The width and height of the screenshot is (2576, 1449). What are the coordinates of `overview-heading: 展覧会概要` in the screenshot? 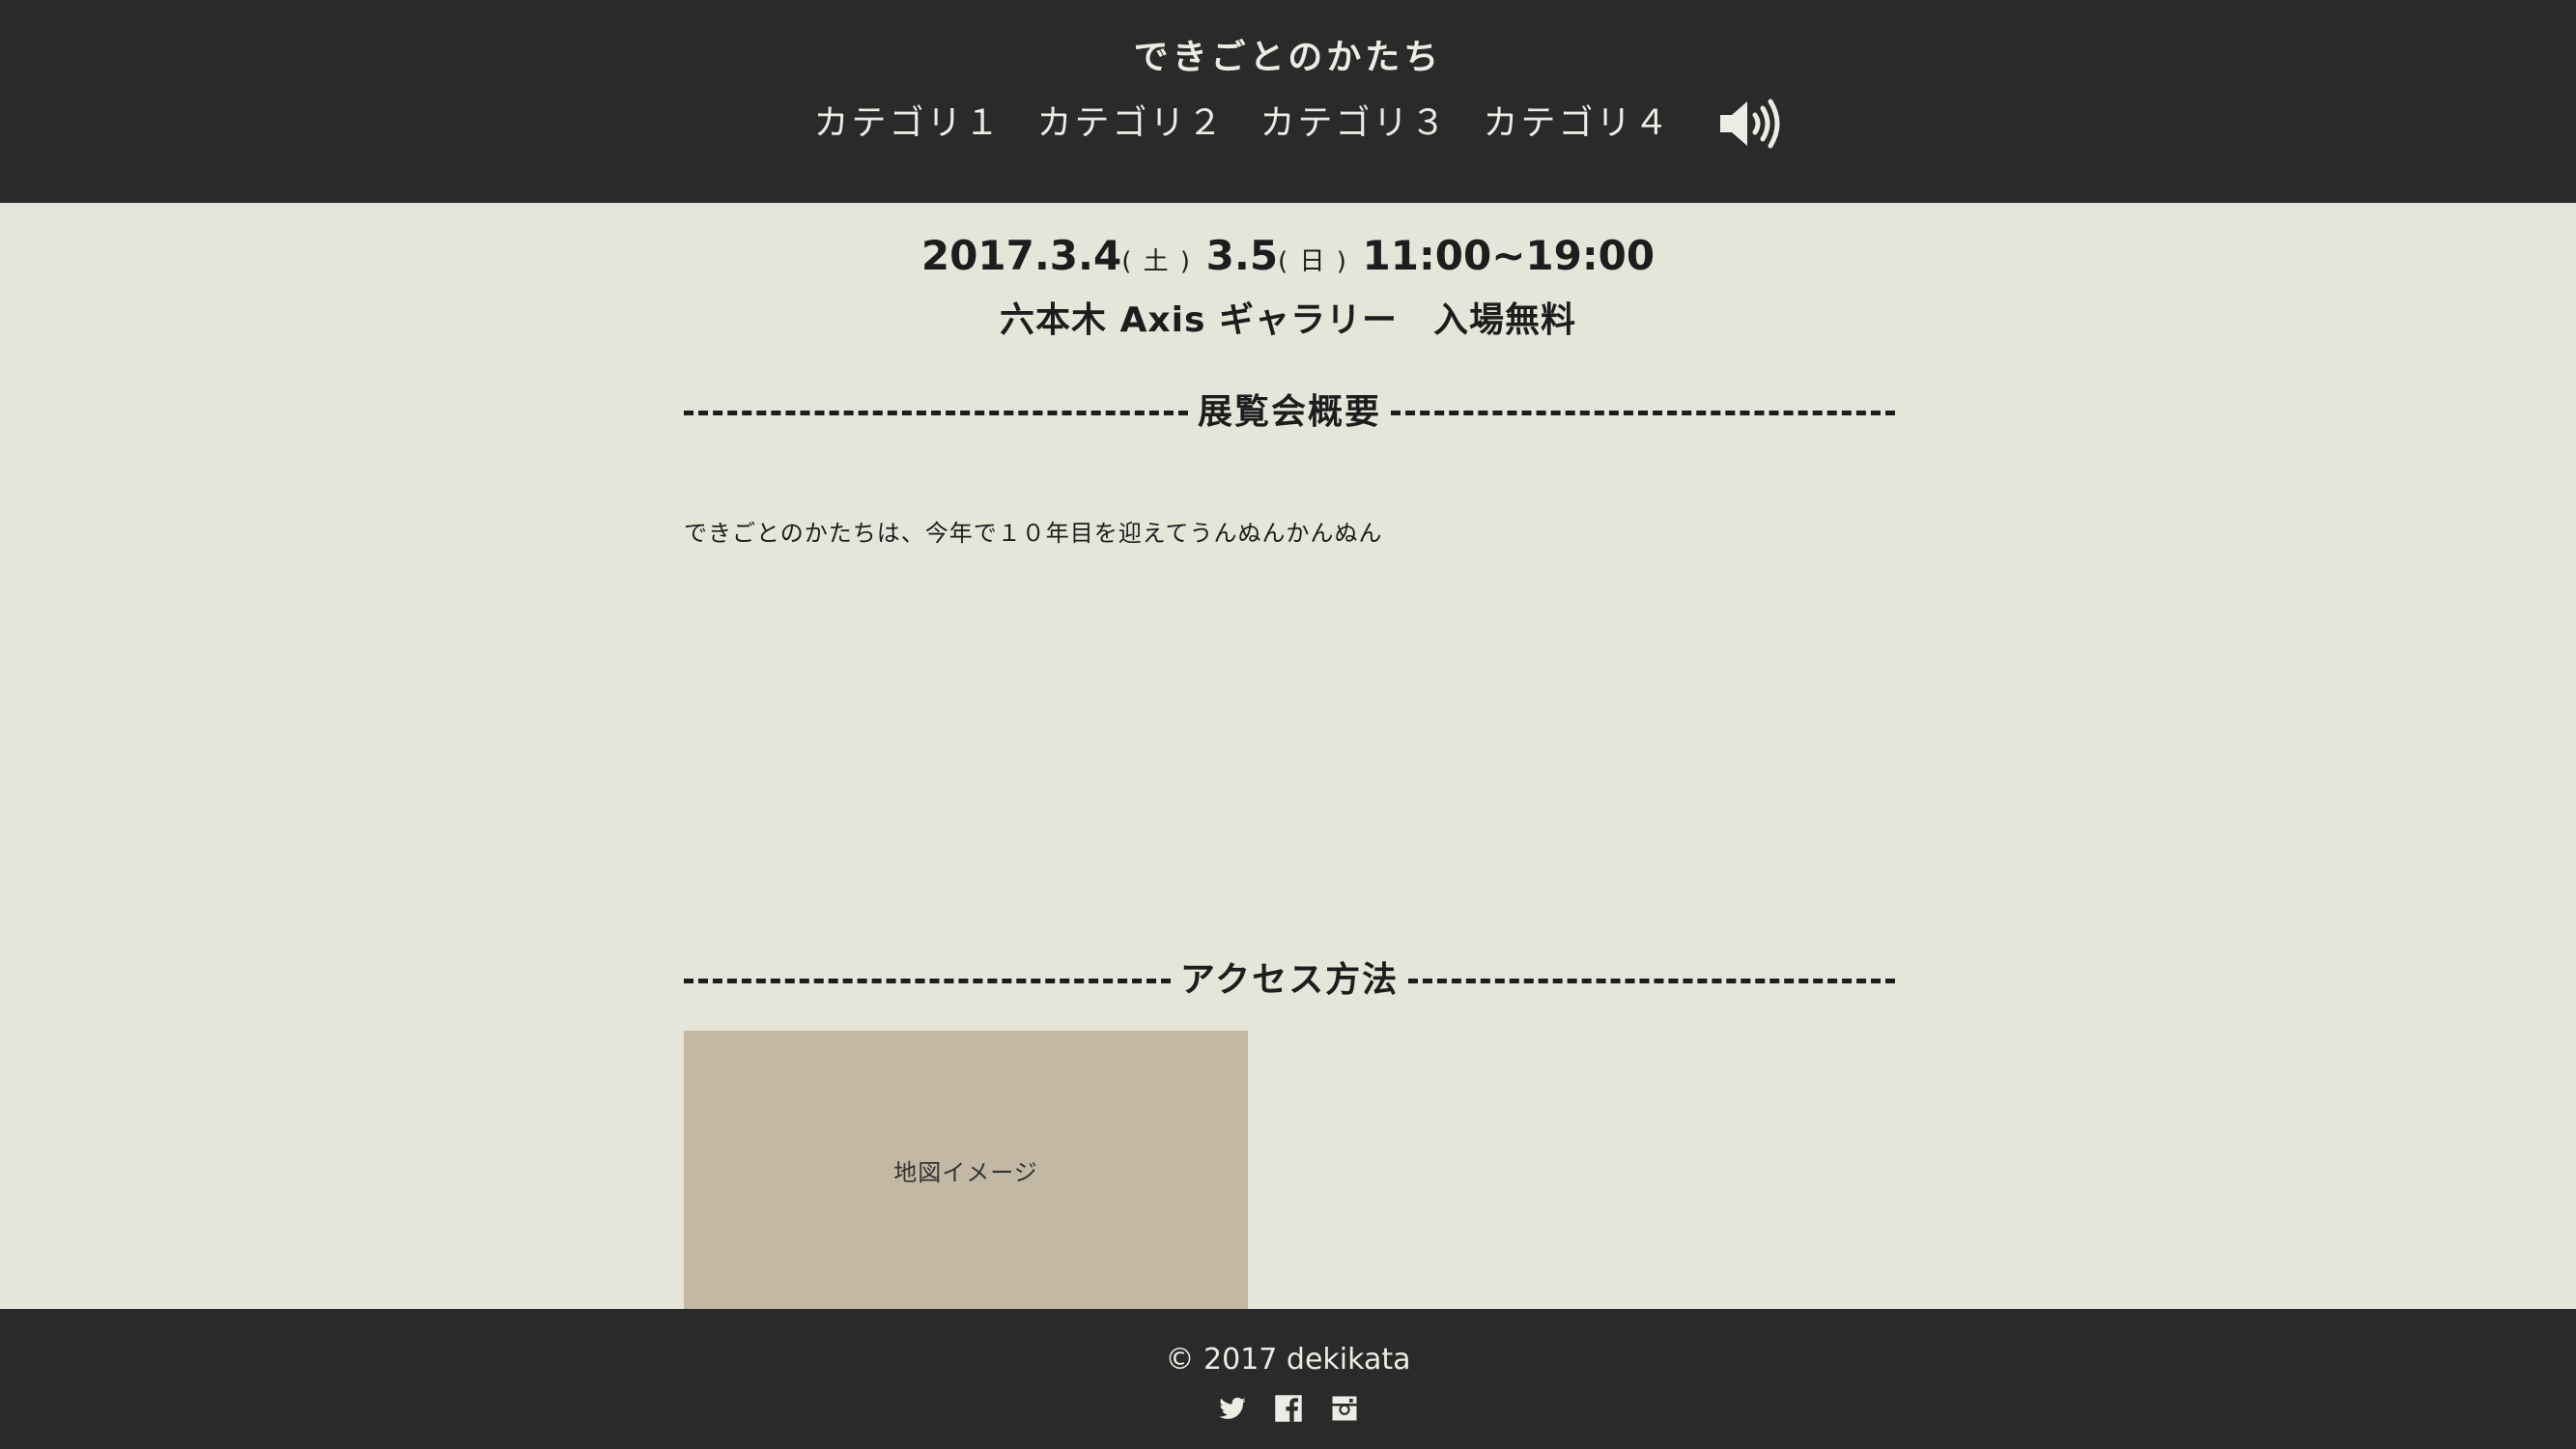 It's located at (1290, 412).